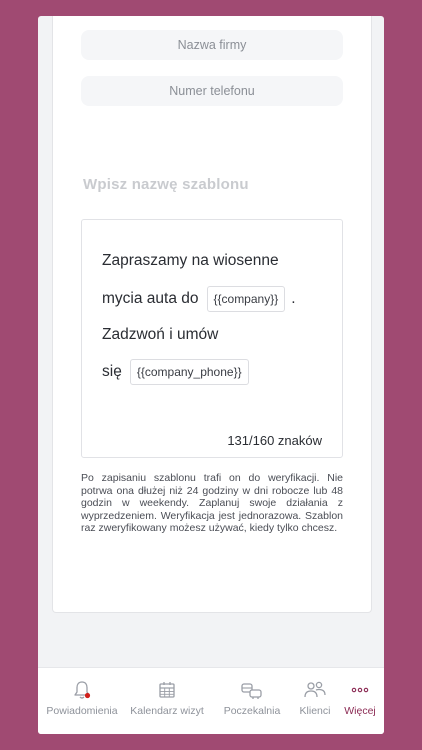 The width and height of the screenshot is (422, 750). What do you see at coordinates (167, 711) in the screenshot?
I see `tab-label: Kalendarz wizyt` at bounding box center [167, 711].